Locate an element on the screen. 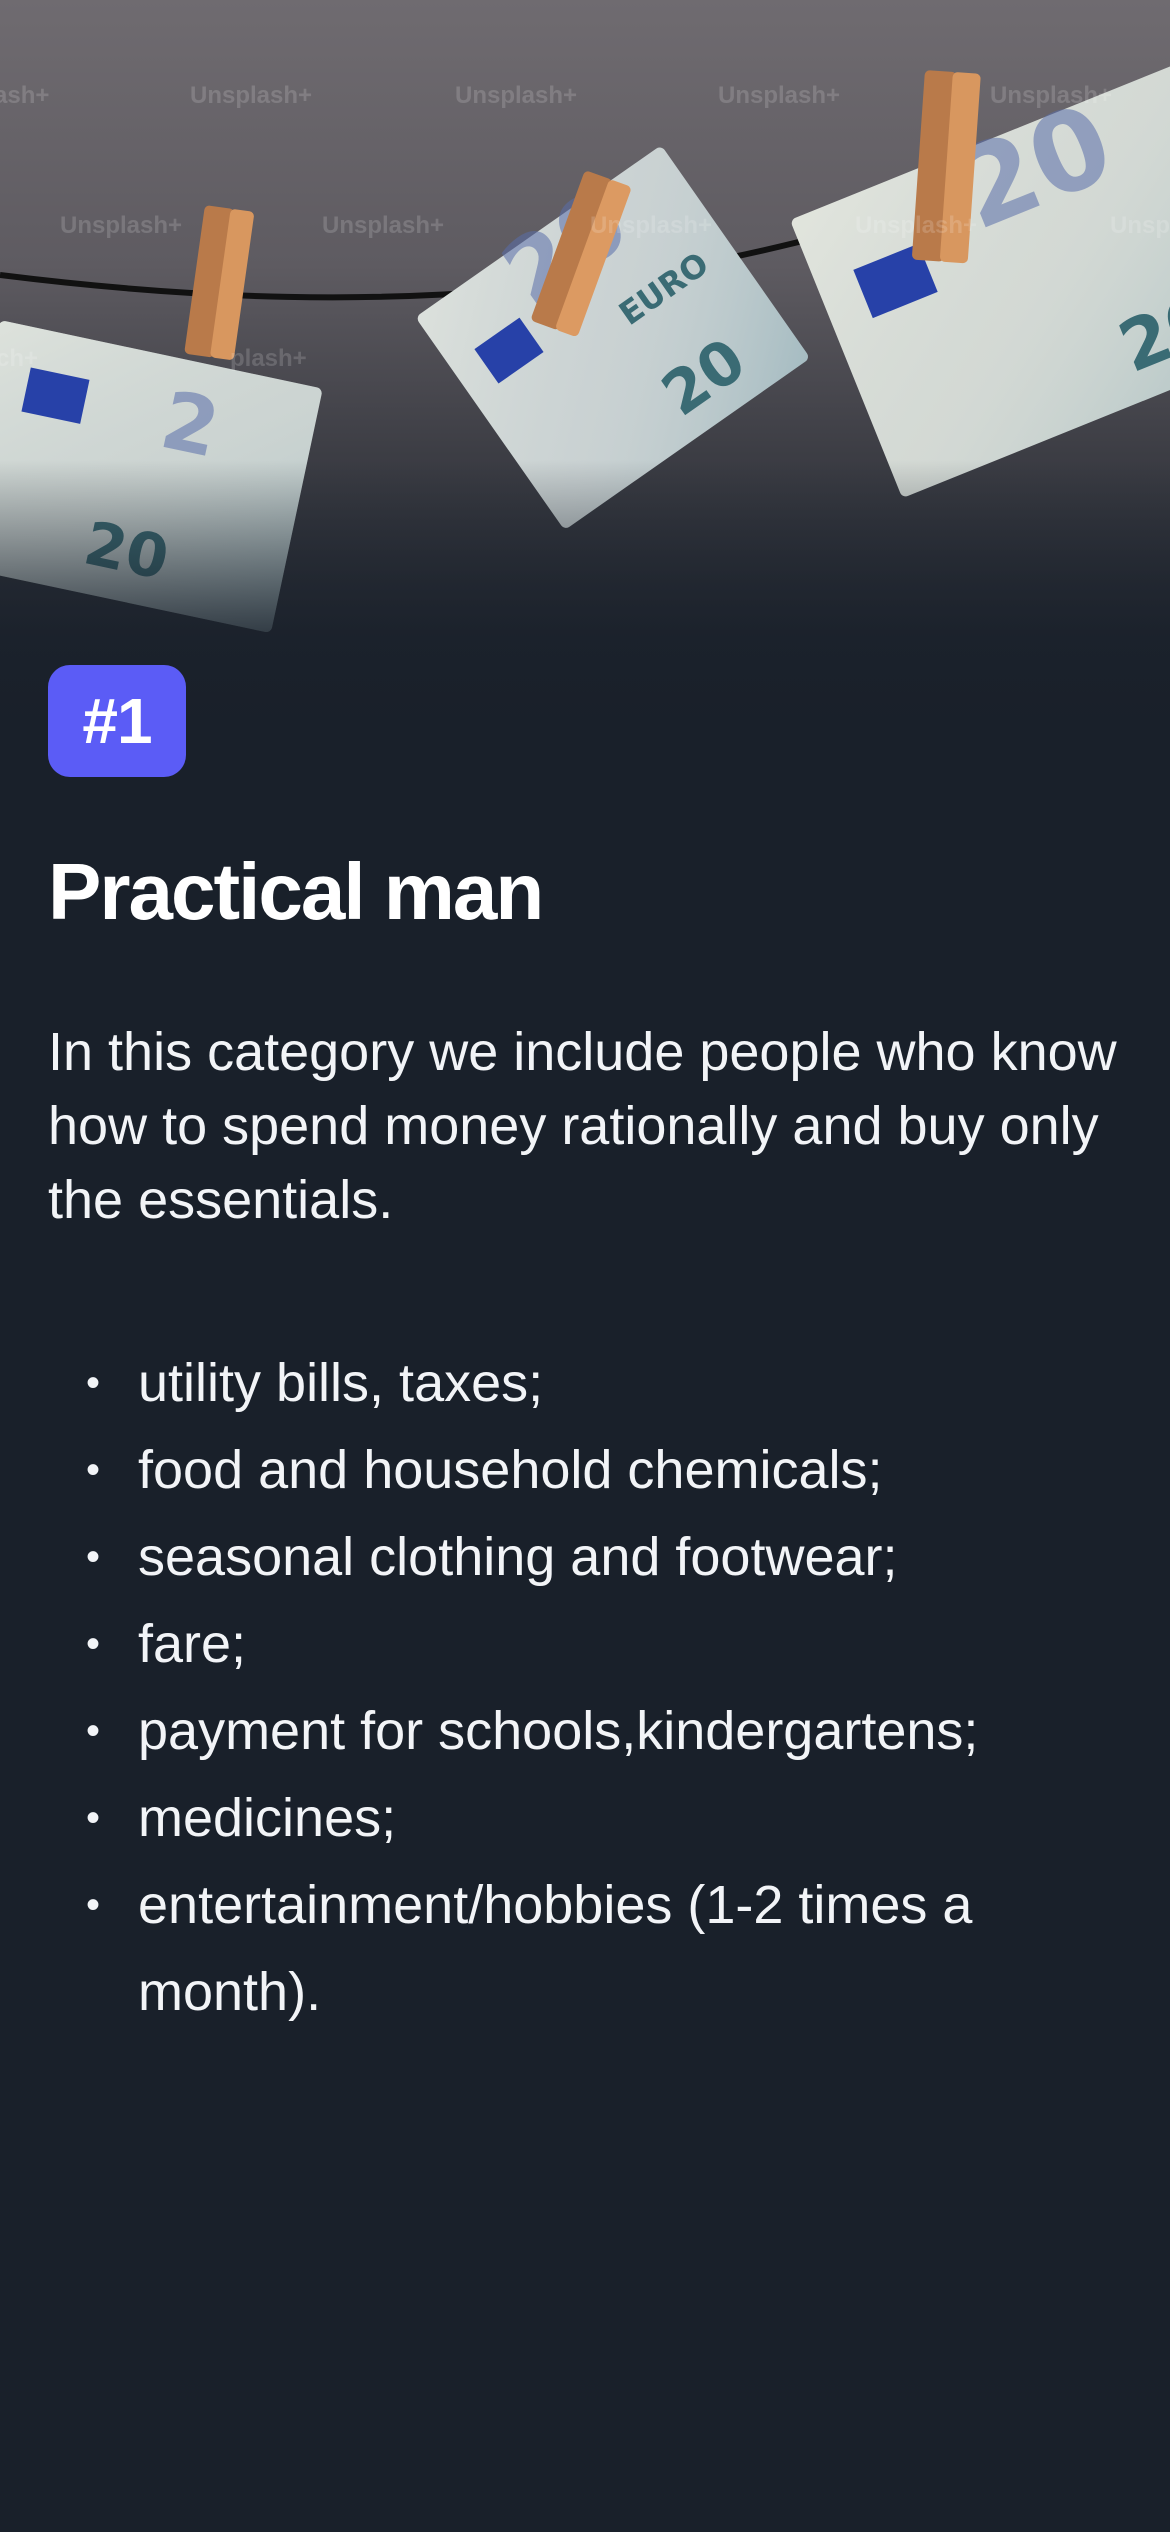  list-item: • seasonal clothing and footwear; is located at coordinates (588, 1557).